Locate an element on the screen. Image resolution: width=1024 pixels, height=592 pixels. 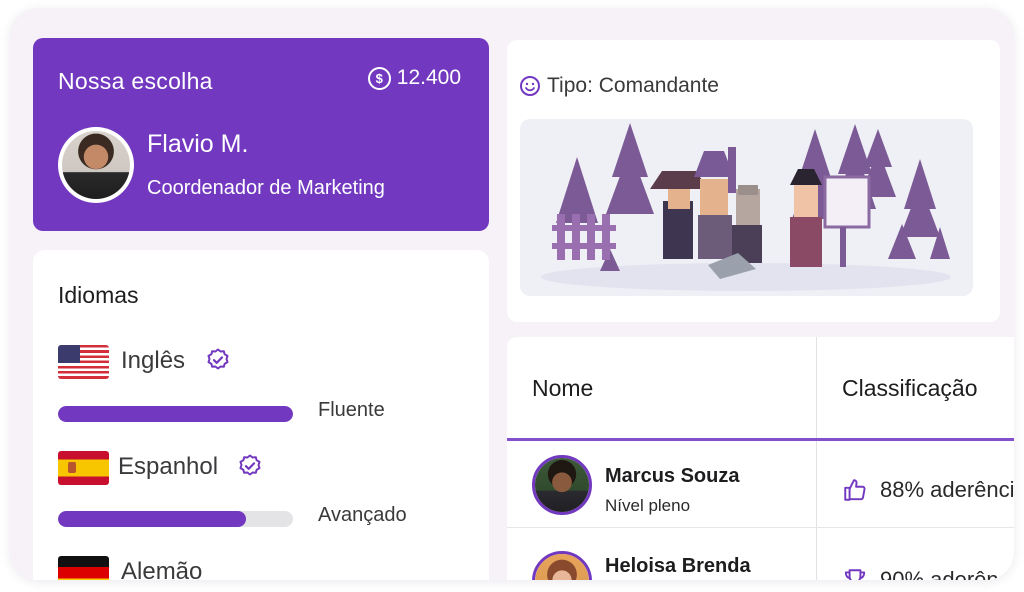
germany-flag-icon is located at coordinates (83, 568).